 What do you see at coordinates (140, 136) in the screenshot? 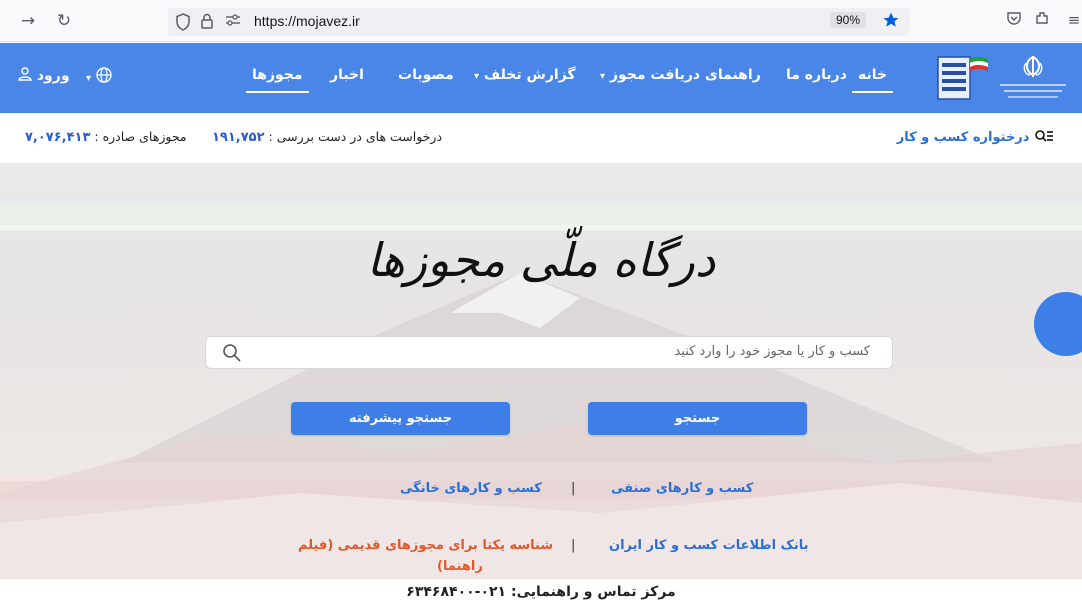
I see `issued-permits-label: مجوزهای صادره :` at bounding box center [140, 136].